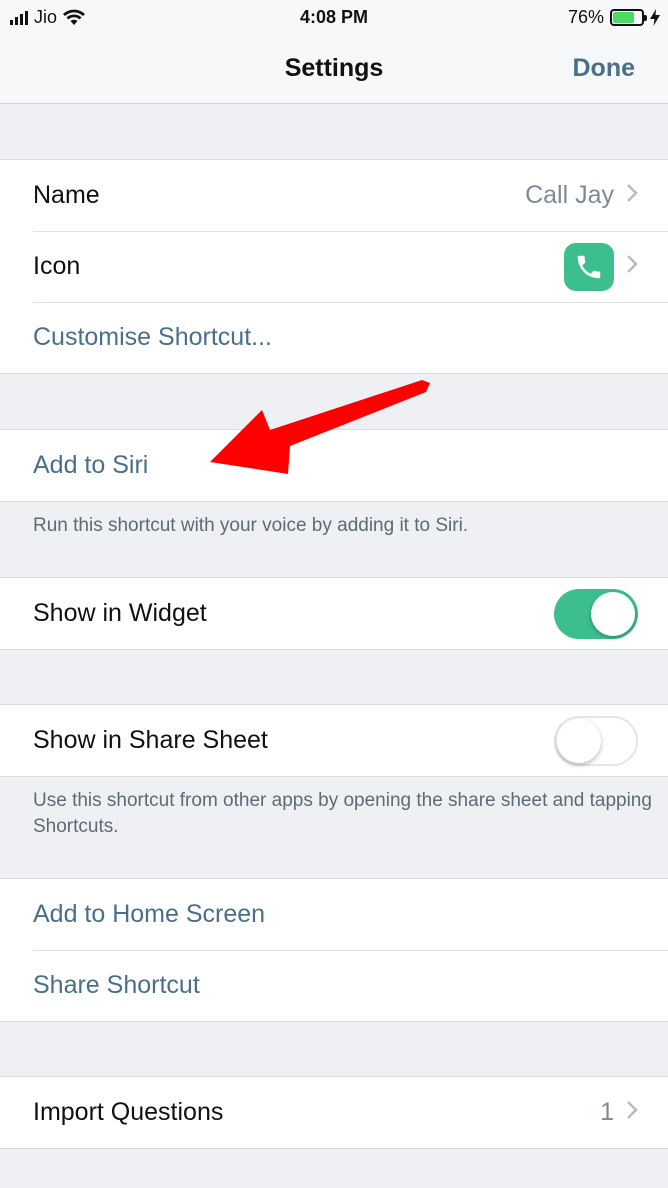 Image resolution: width=668 pixels, height=1188 pixels. I want to click on share-shortcut-row: Share Shortcut, so click(334, 985).